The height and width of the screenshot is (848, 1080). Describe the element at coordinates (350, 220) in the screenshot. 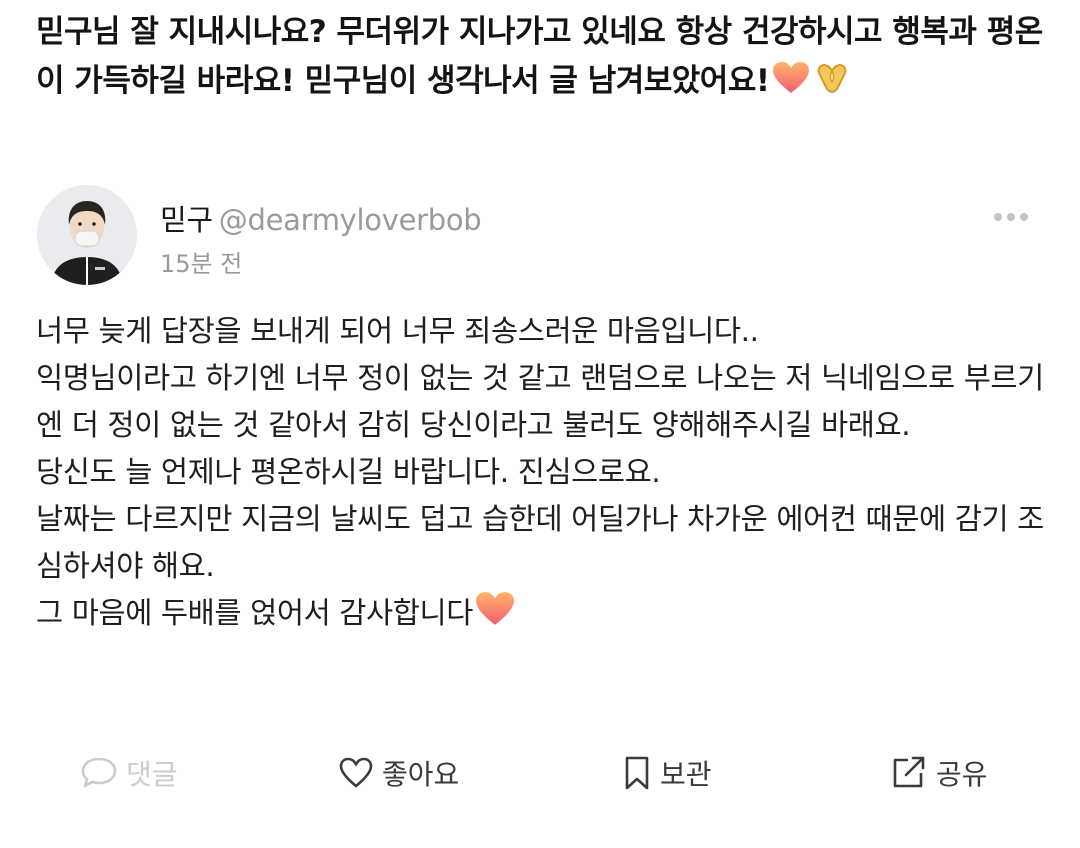

I see `author-handle: @dearmyloverbob` at that location.